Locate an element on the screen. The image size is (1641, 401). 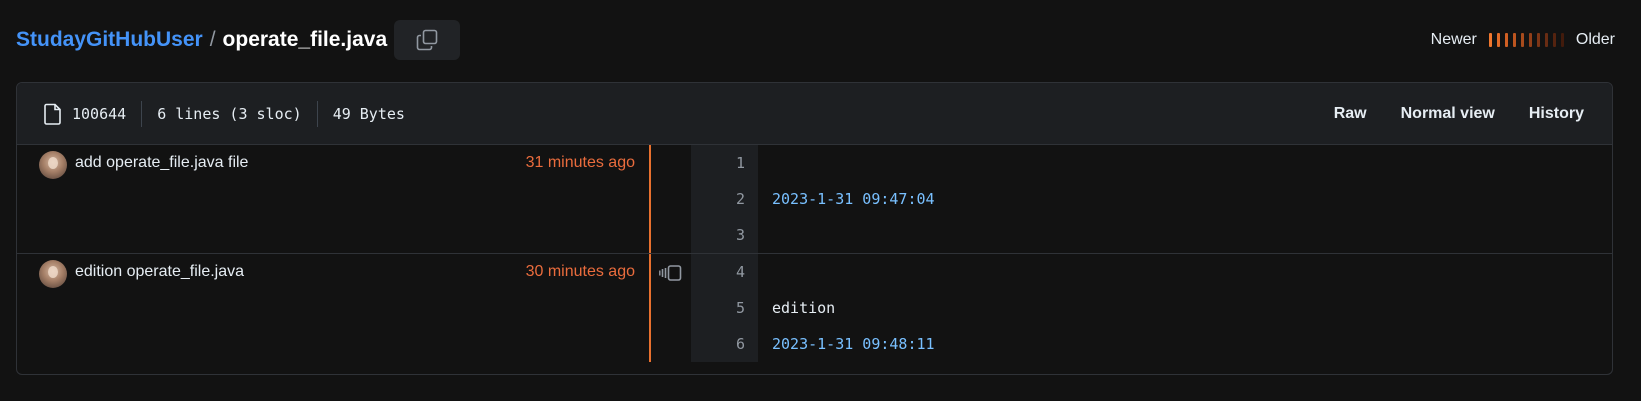
history-button: History is located at coordinates (1556, 114).